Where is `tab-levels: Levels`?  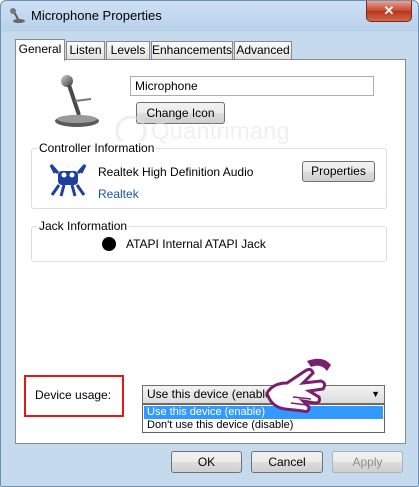 tab-levels: Levels is located at coordinates (128, 50).